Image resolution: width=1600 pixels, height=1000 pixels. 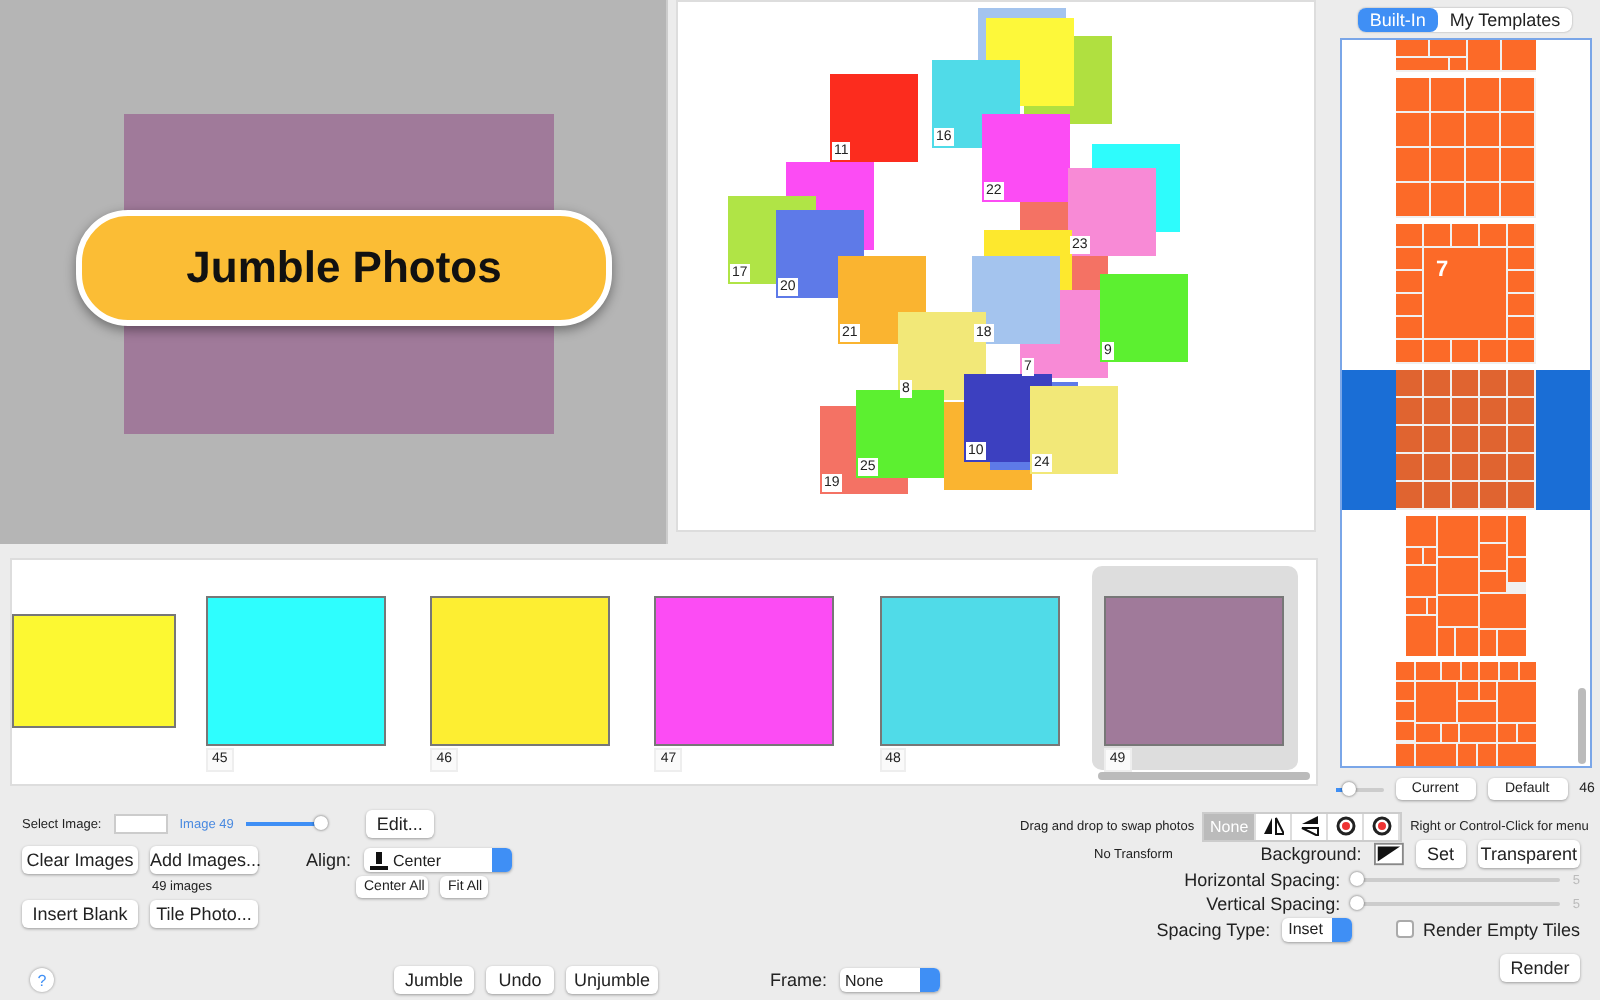 I want to click on title-banner: Jumble Photos, so click(x=344, y=268).